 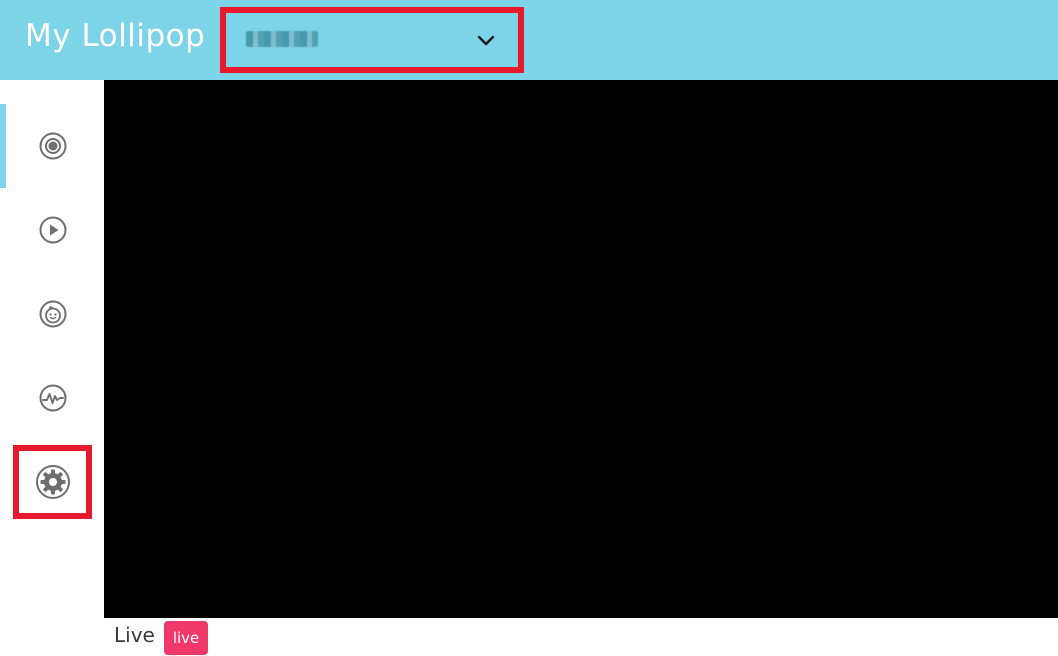 I want to click on activity-pulse-icon, so click(x=53, y=398).